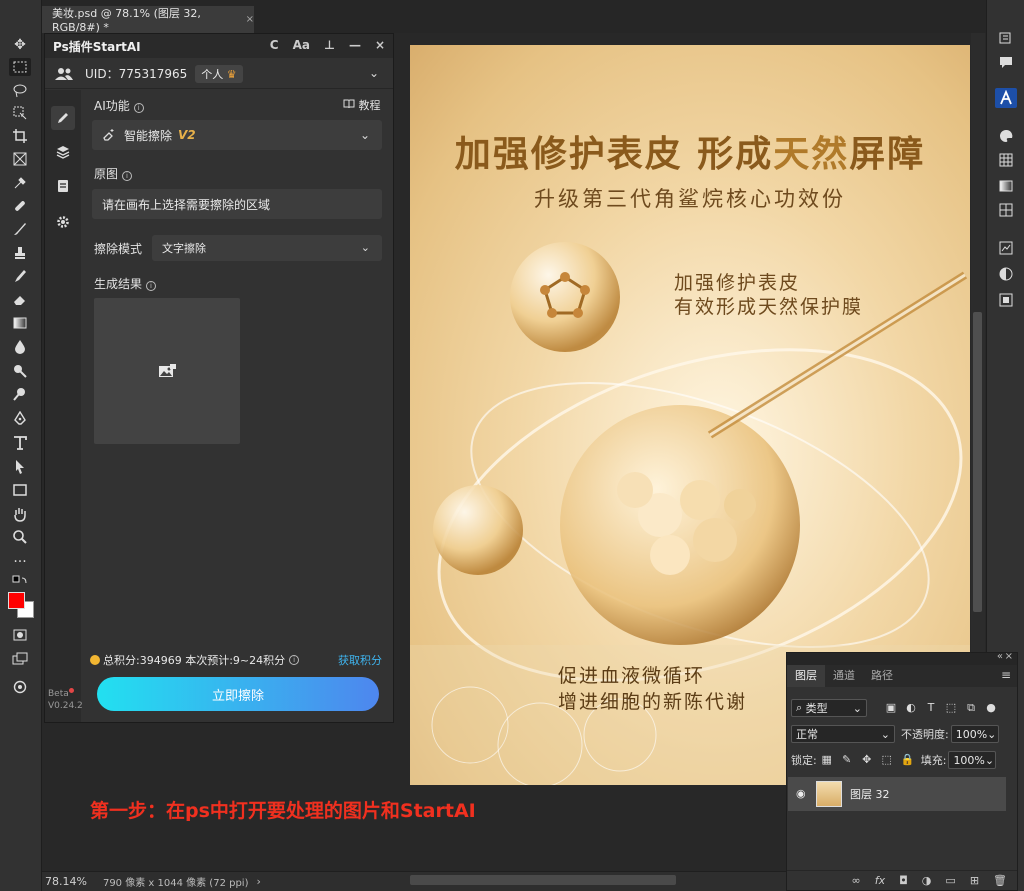 Image resolution: width=1024 pixels, height=891 pixels. Describe the element at coordinates (20, 371) in the screenshot. I see `dodge-tool-icon` at that location.